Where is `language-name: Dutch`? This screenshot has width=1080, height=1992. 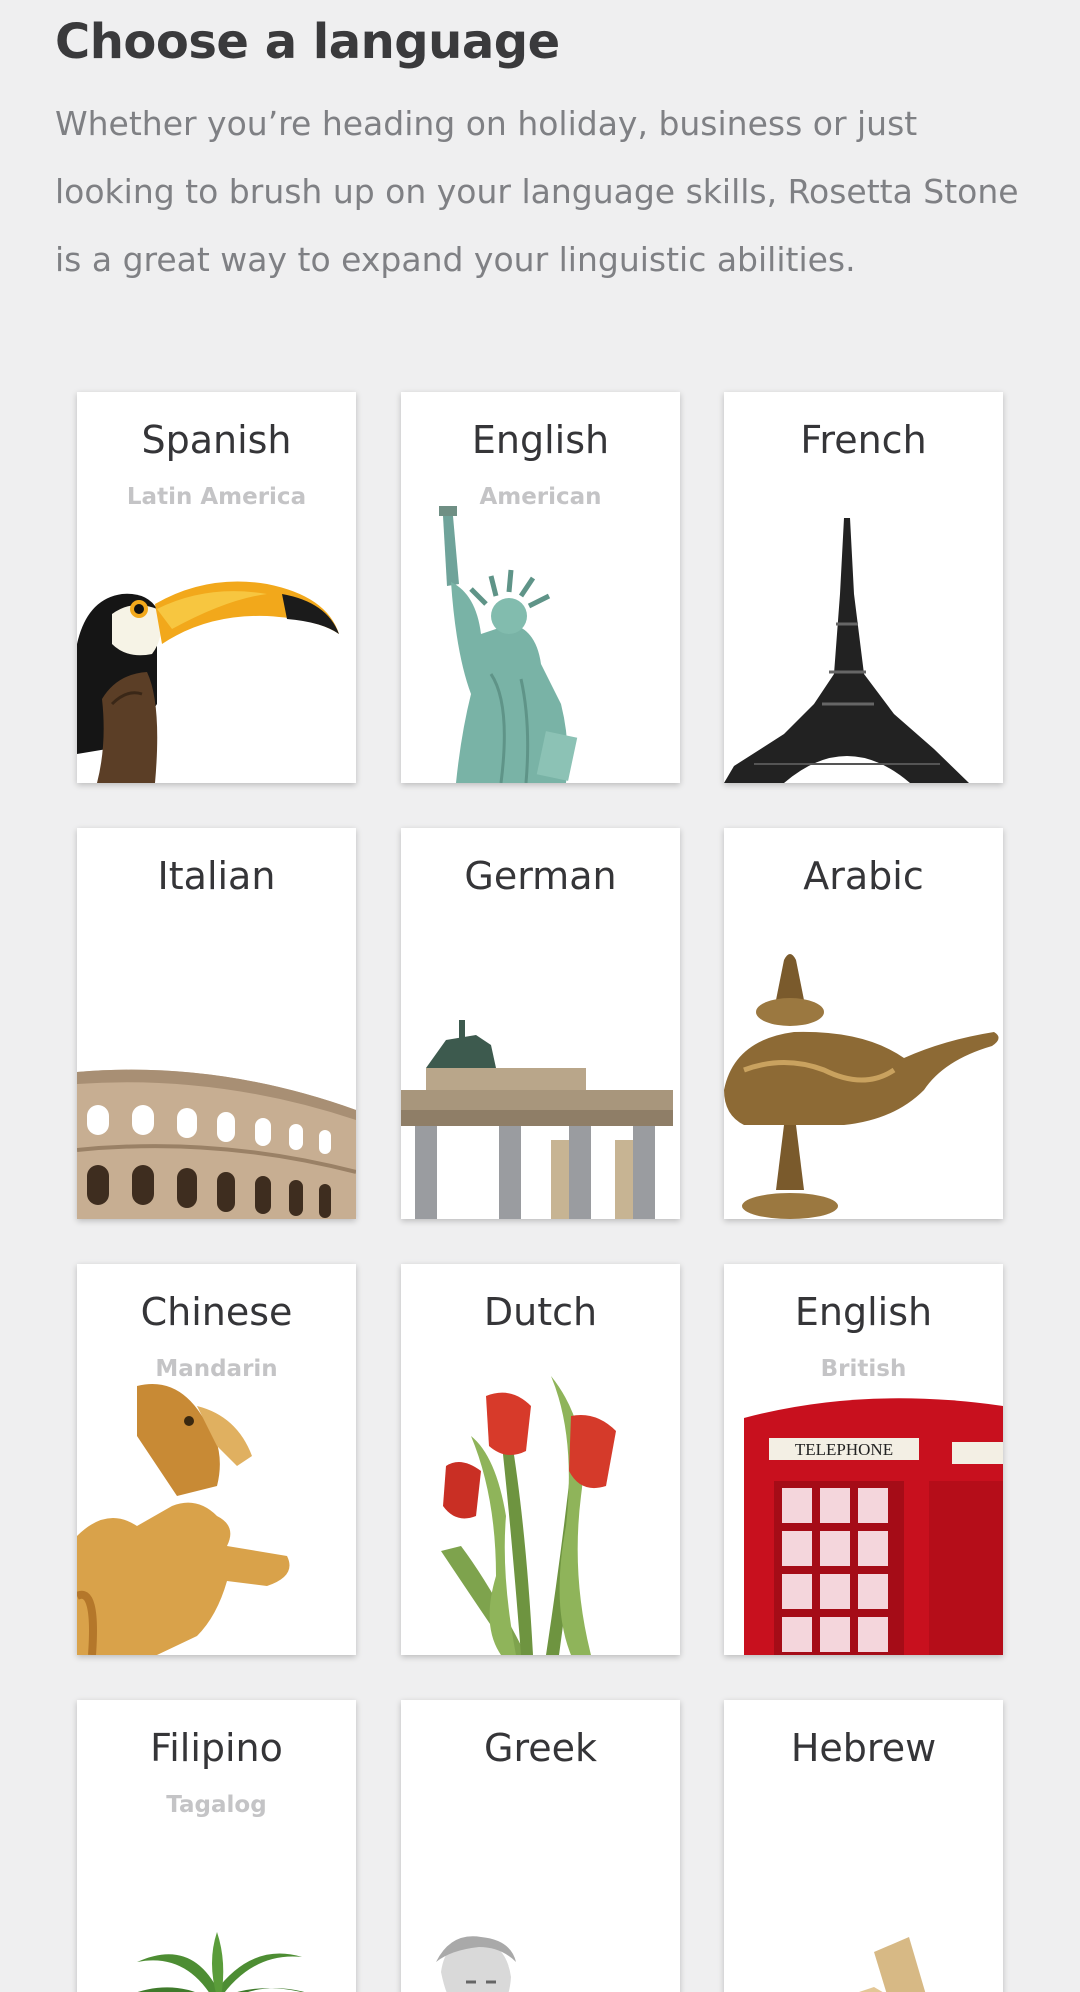 language-name: Dutch is located at coordinates (540, 1312).